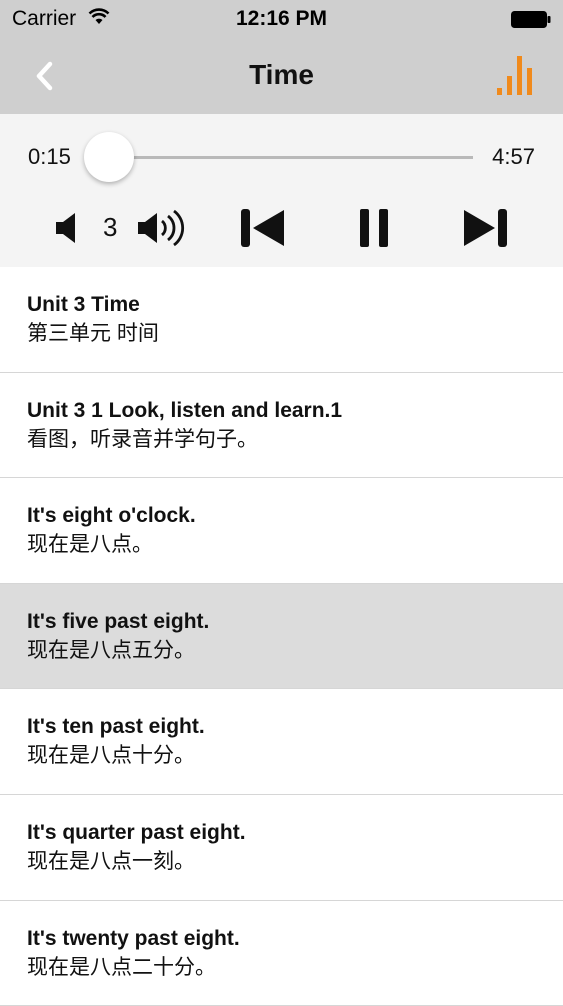  What do you see at coordinates (118, 621) in the screenshot?
I see `sentence-english: It's five past eight.` at bounding box center [118, 621].